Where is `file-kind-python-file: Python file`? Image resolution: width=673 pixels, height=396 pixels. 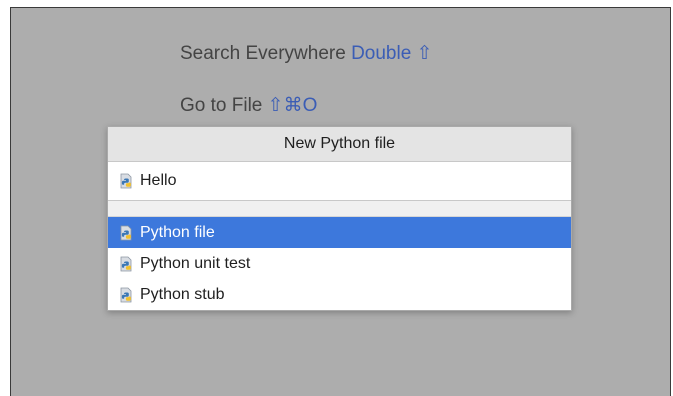
file-kind-python-file: Python file is located at coordinates (339, 232).